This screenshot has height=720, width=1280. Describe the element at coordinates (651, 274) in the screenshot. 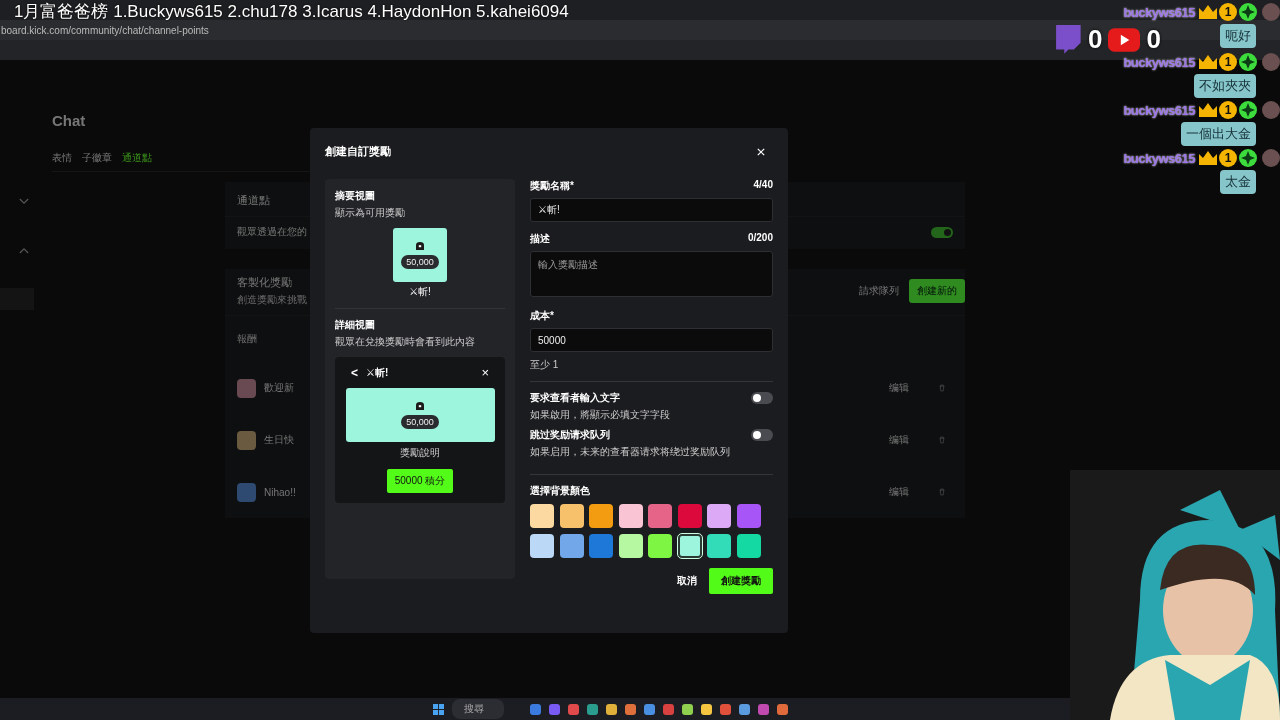

I see `description-input: 輸入獎勵描述` at that location.